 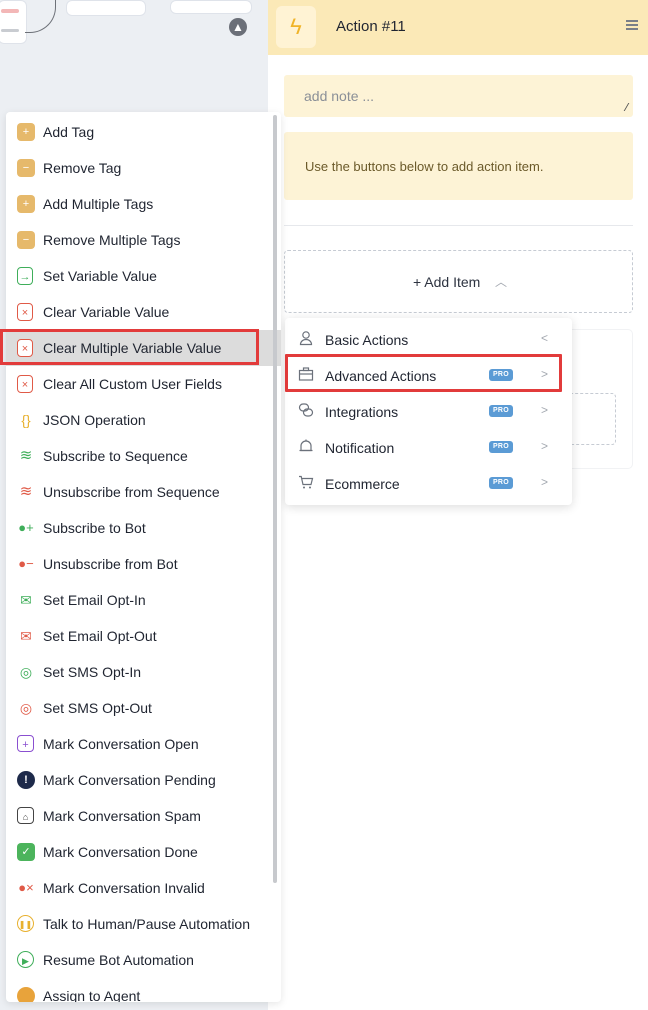 What do you see at coordinates (97, 708) in the screenshot?
I see `menu-item-label: Set SMS Opt-Out` at bounding box center [97, 708].